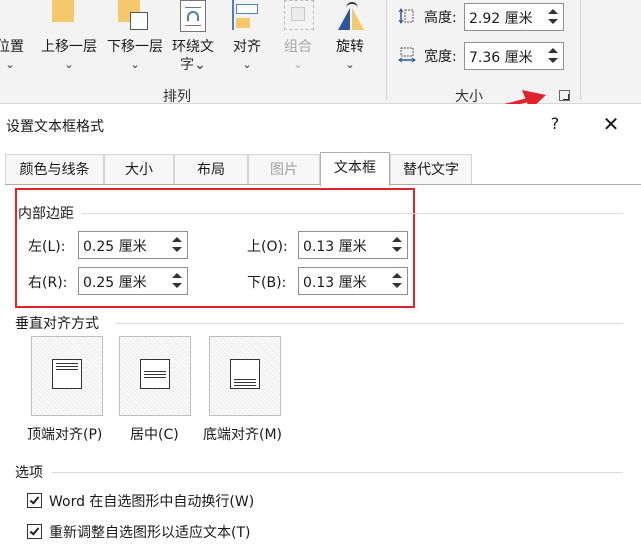  Describe the element at coordinates (48, 283) in the screenshot. I see `right-margin-label: 右(R):` at that location.